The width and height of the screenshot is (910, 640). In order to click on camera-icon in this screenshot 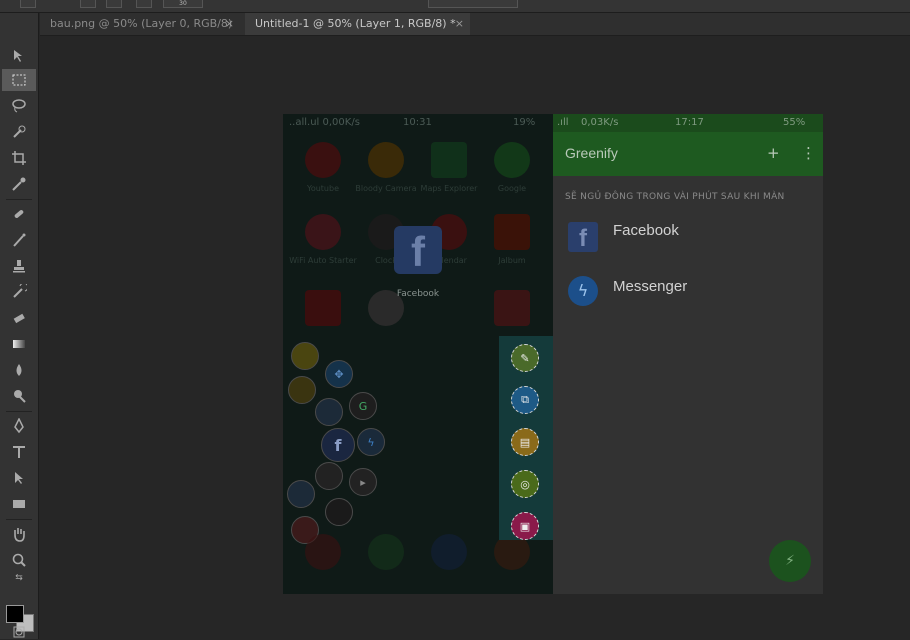, I will do `click(329, 476)`.